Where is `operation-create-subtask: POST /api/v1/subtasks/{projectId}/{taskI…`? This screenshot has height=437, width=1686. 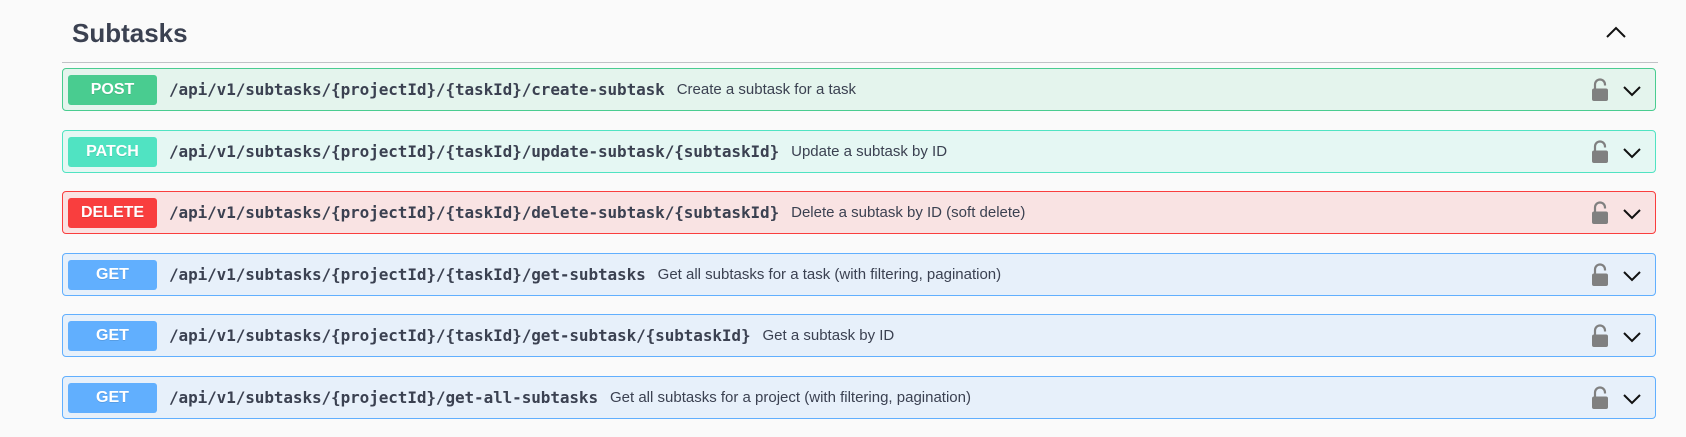
operation-create-subtask: POST /api/v1/subtasks/{projectId}/{taskI… is located at coordinates (859, 89).